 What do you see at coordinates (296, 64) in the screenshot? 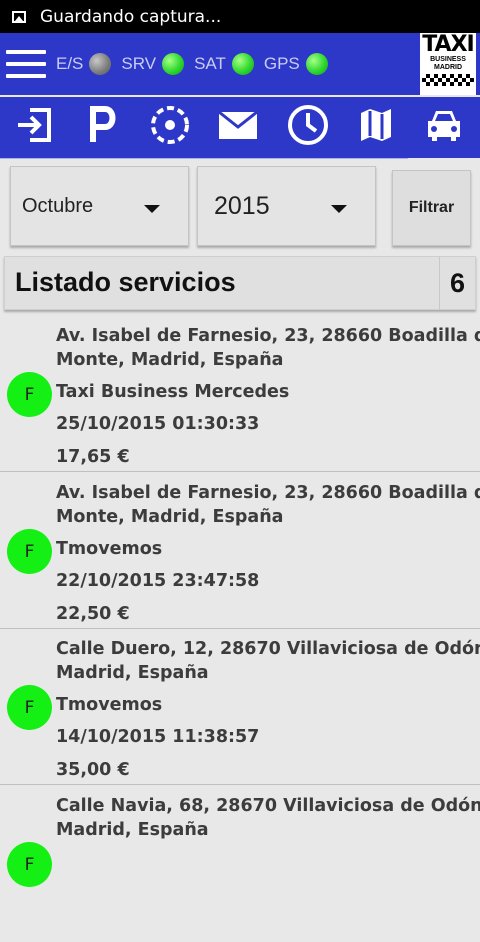
I see `indicator-gps: GPS` at bounding box center [296, 64].